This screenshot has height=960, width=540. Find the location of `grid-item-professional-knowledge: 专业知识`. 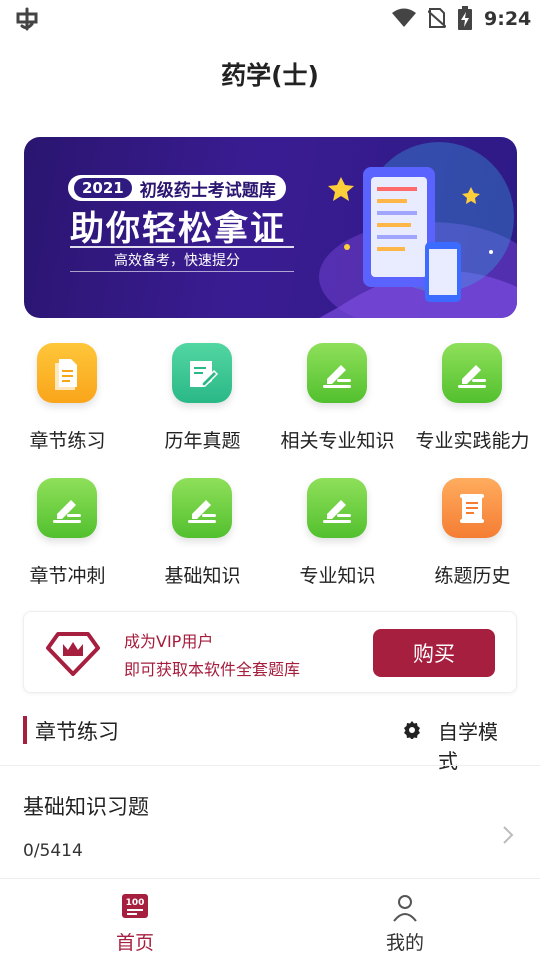

grid-item-professional-knowledge: 专业知识 is located at coordinates (337, 538).